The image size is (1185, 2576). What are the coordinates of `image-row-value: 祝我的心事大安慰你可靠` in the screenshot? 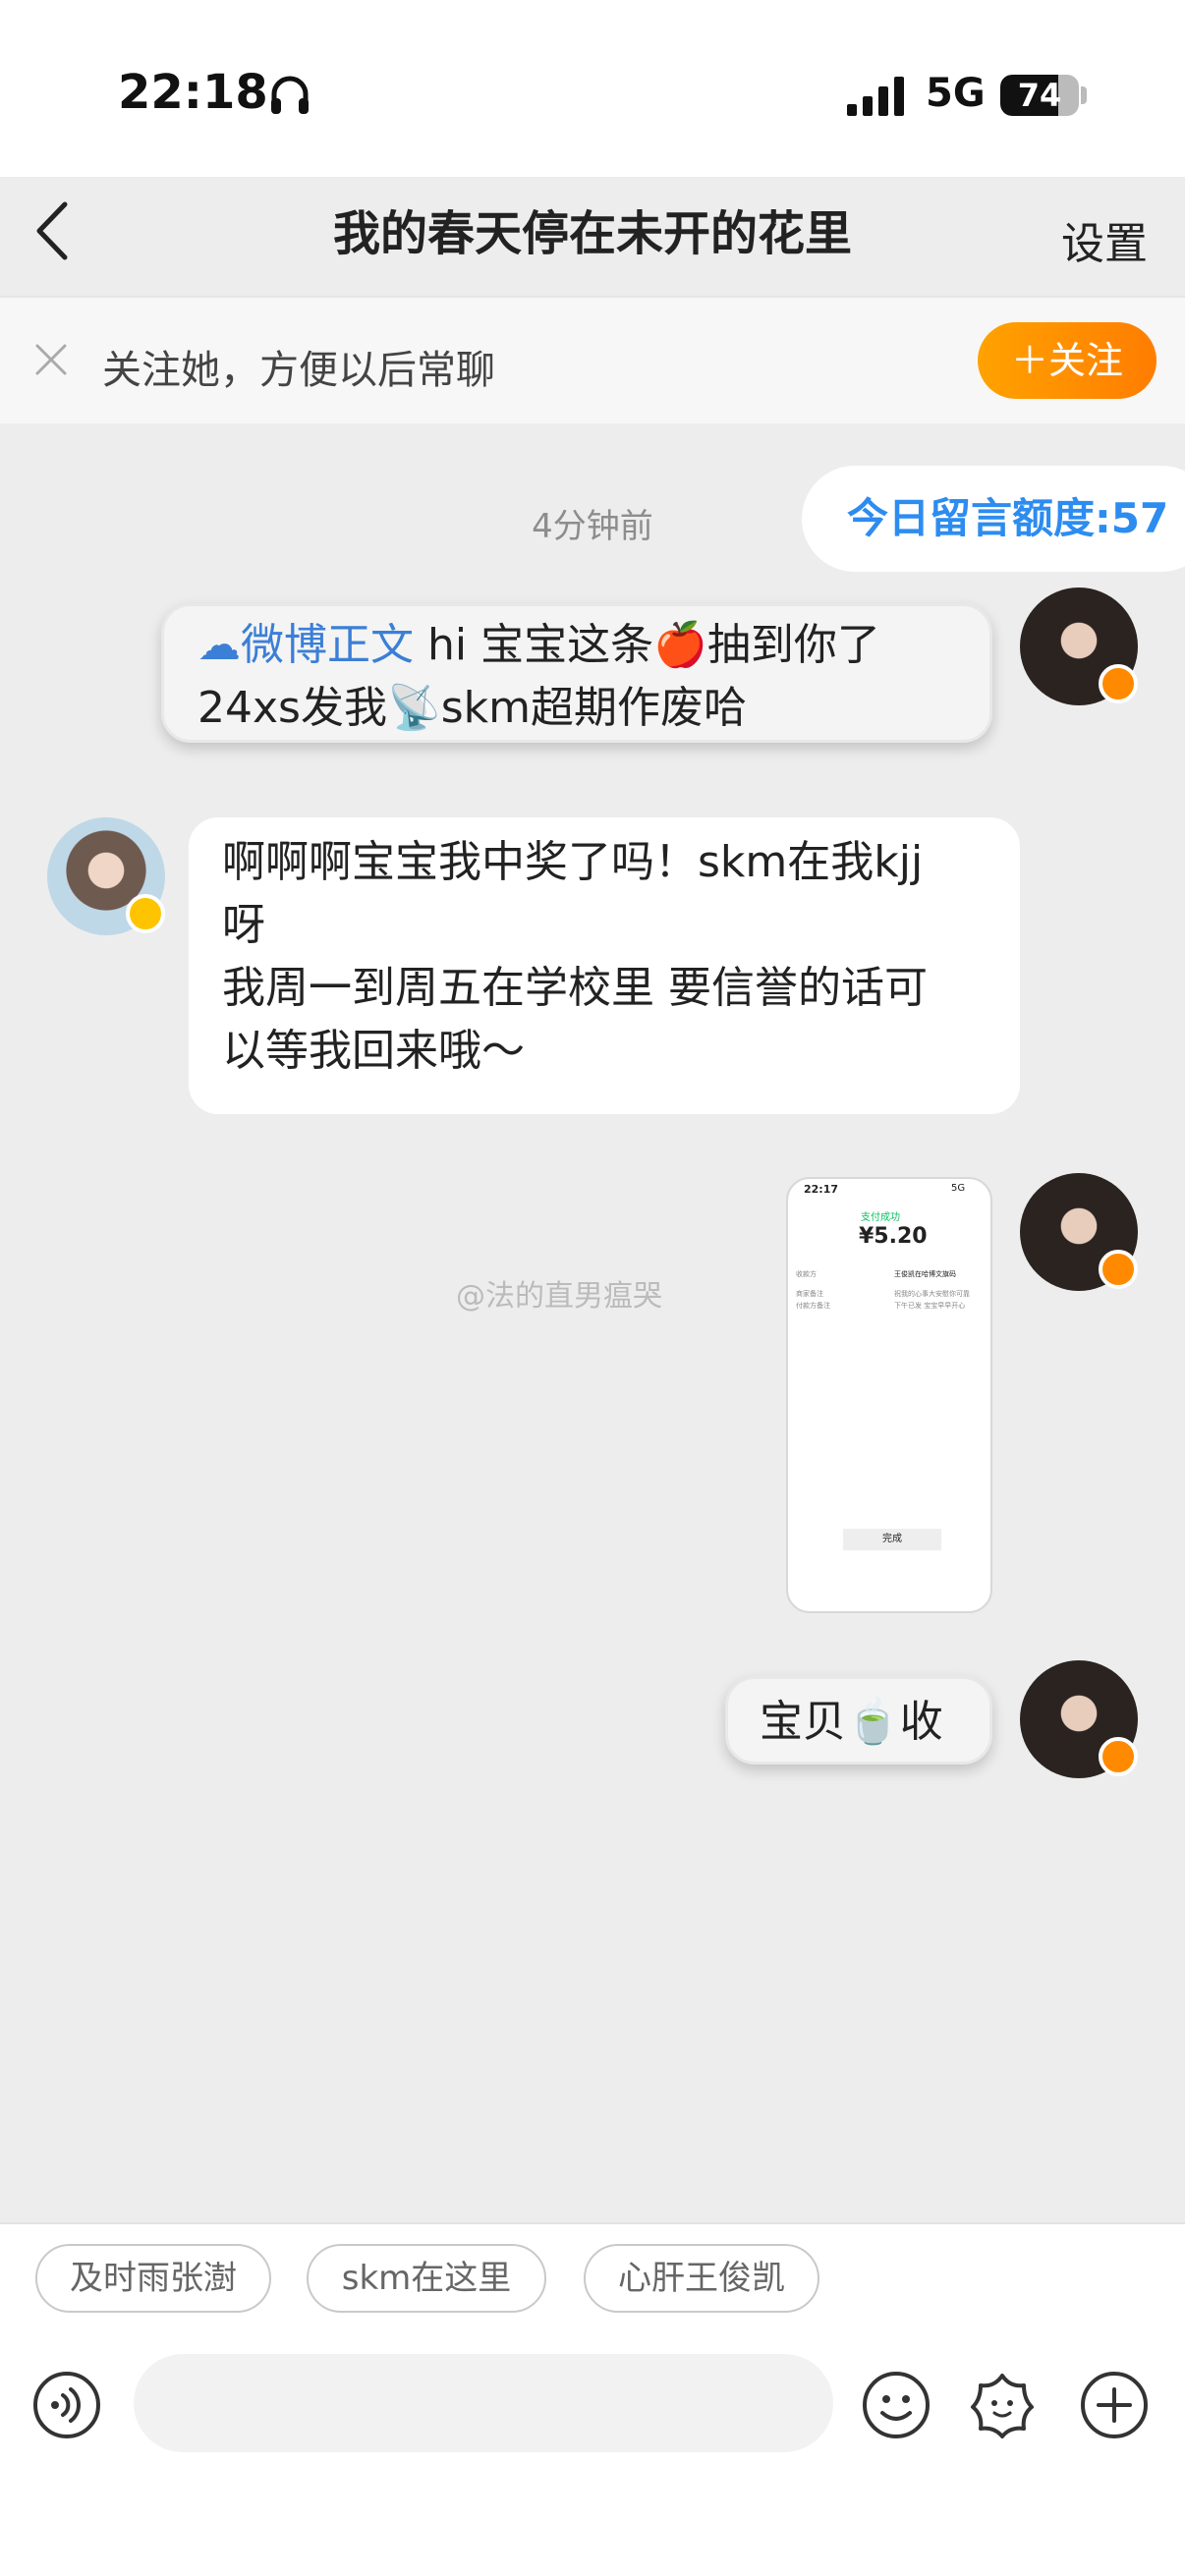 It's located at (932, 1294).